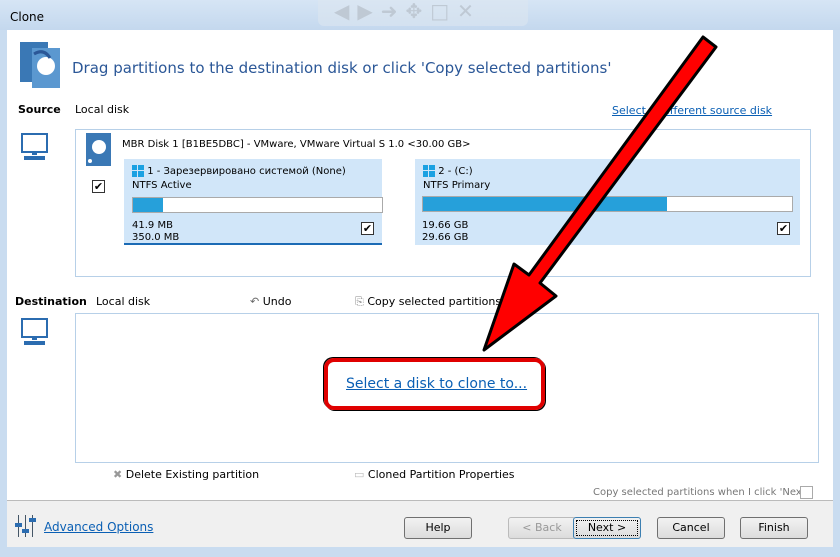  Describe the element at coordinates (774, 528) in the screenshot. I see `finish-button: Finish` at that location.